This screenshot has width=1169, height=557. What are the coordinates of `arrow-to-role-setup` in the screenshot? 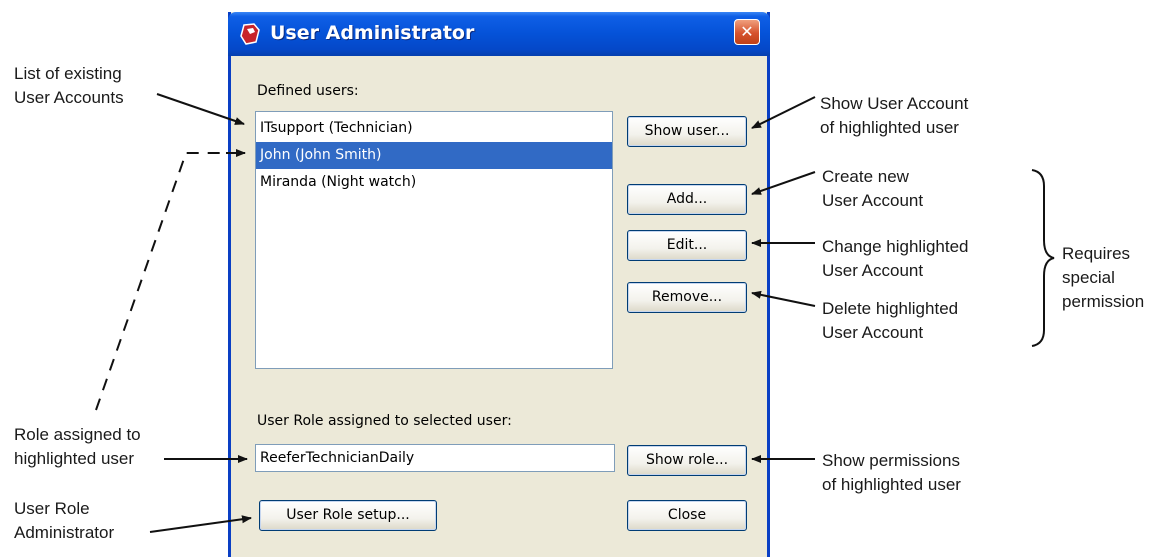 It's located at (200, 524).